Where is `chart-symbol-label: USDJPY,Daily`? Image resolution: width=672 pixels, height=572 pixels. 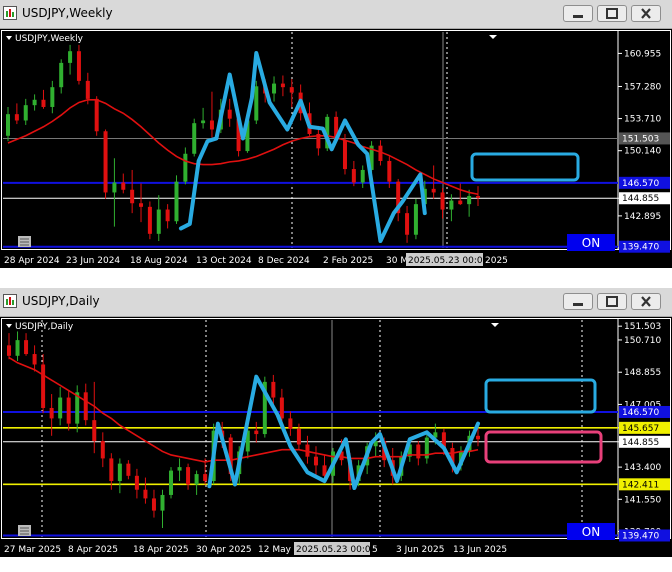 chart-symbol-label: USDJPY,Daily is located at coordinates (44, 327).